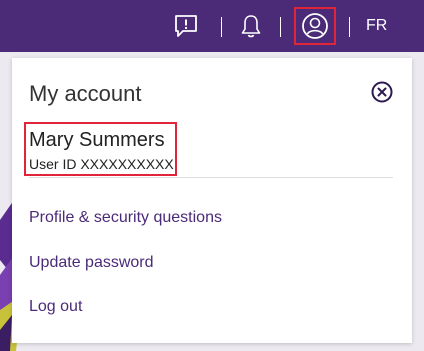  Describe the element at coordinates (125, 218) in the screenshot. I see `profile-security-link: Profile & security questions` at that location.